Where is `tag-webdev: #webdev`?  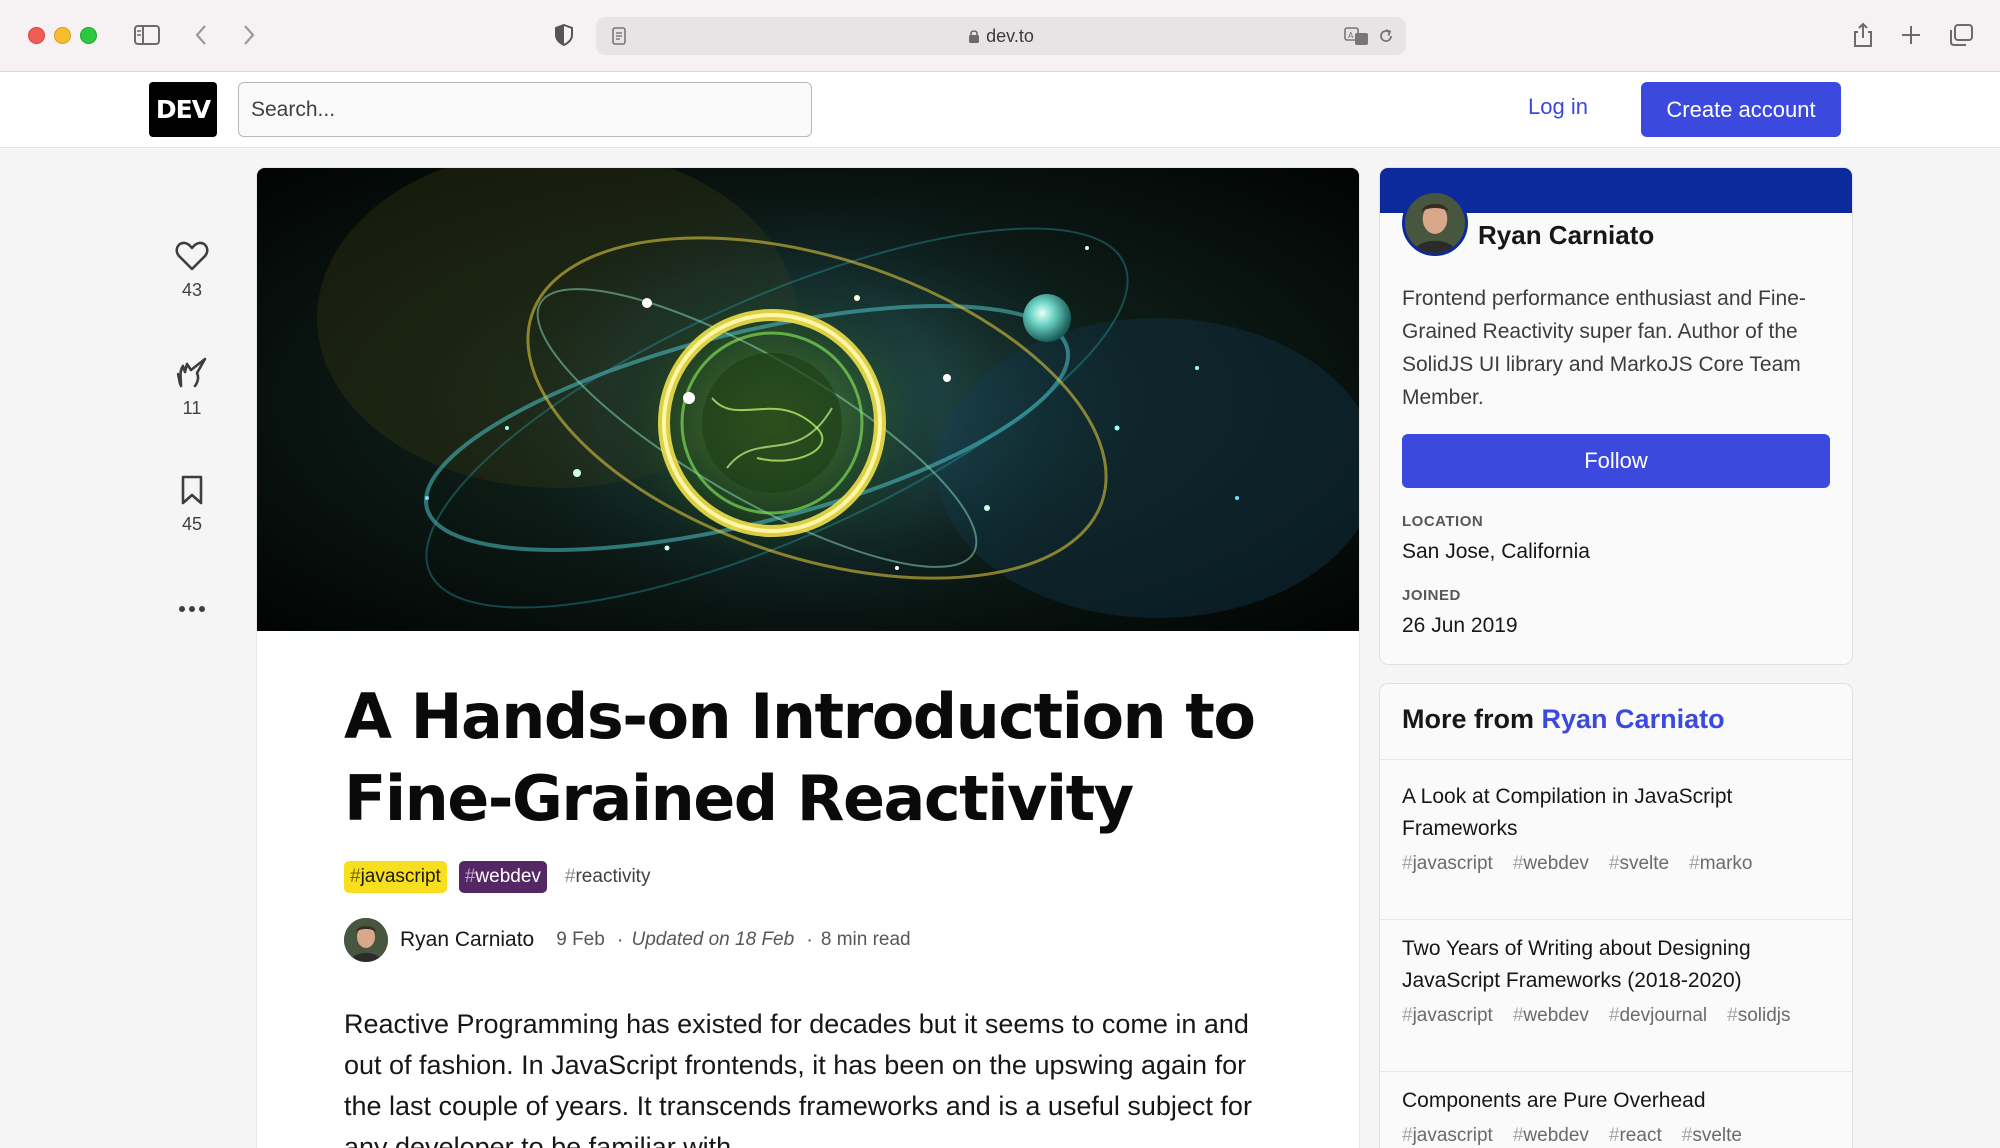 tag-webdev: #webdev is located at coordinates (502, 877).